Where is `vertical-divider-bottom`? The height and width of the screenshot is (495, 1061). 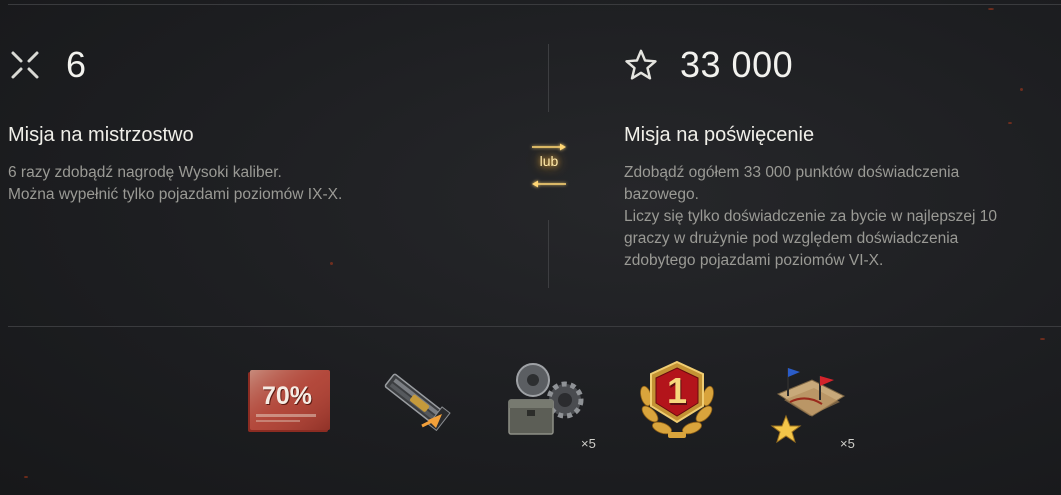 vertical-divider-bottom is located at coordinates (548, 254).